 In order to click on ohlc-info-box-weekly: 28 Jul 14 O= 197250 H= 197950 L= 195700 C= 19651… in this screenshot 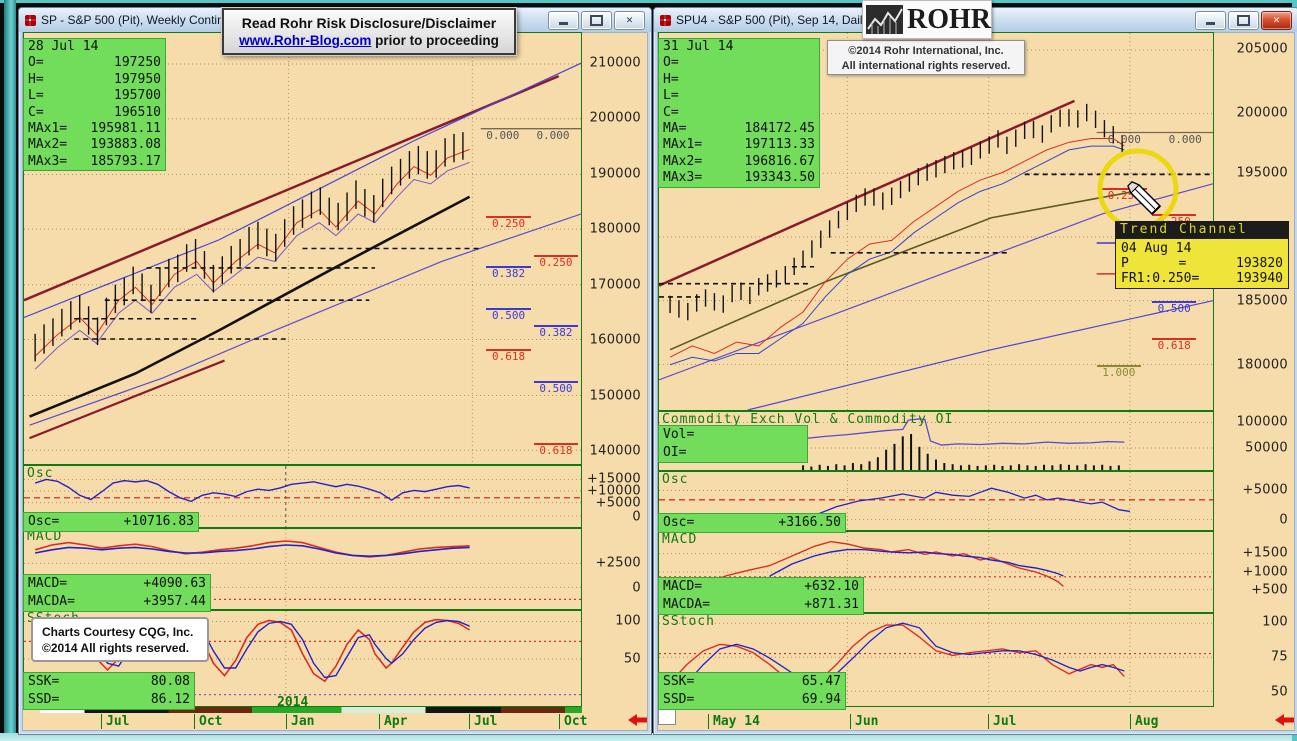, I will do `click(94, 105)`.